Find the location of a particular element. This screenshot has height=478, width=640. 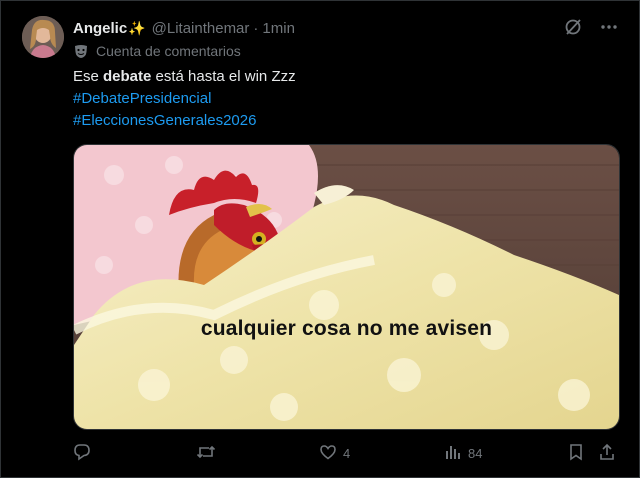

author-name: Angelic is located at coordinates (100, 28).